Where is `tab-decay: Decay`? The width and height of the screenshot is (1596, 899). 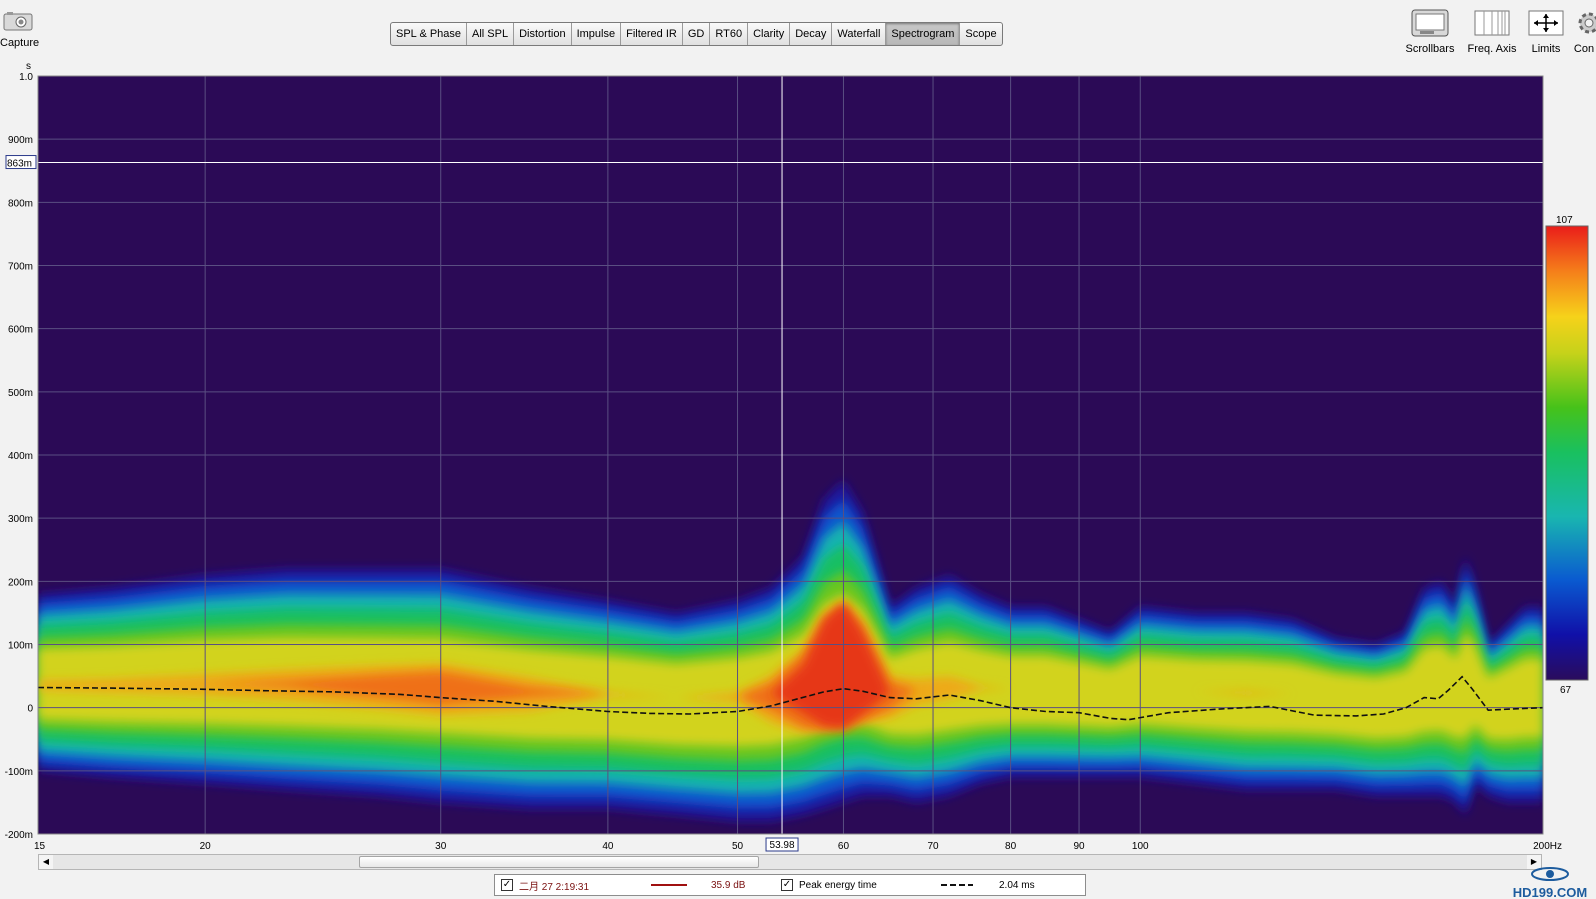 tab-decay: Decay is located at coordinates (811, 34).